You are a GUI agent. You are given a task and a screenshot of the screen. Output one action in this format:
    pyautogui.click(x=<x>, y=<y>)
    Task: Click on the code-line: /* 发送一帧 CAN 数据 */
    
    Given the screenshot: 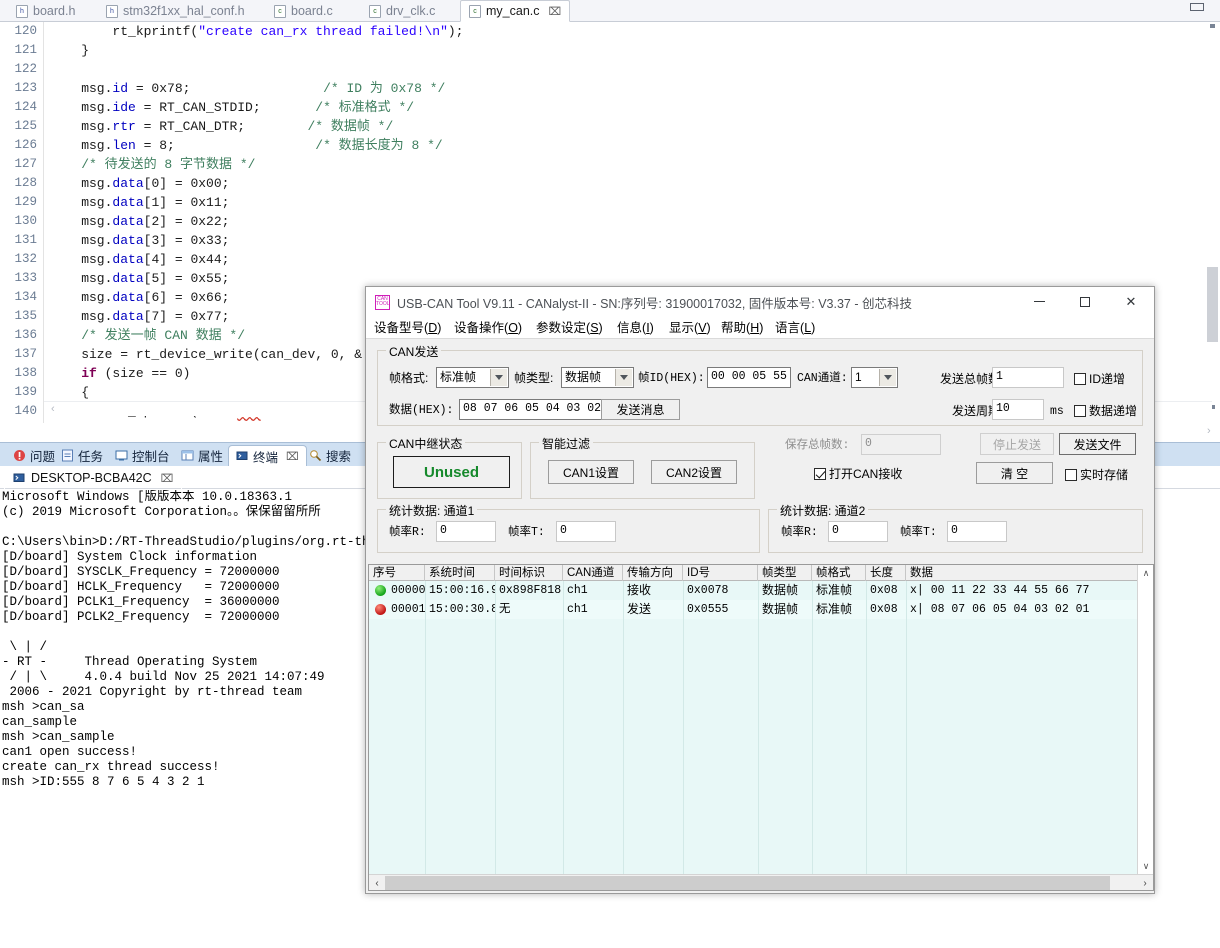 What is the action you would take?
    pyautogui.click(x=163, y=335)
    